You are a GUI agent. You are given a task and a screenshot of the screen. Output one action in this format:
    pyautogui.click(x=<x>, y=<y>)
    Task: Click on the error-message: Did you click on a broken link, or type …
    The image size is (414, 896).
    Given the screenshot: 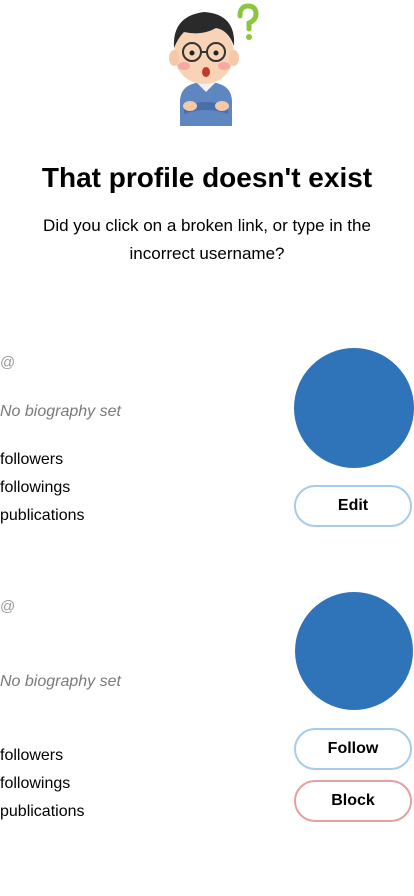 What is the action you would take?
    pyautogui.click(x=207, y=239)
    